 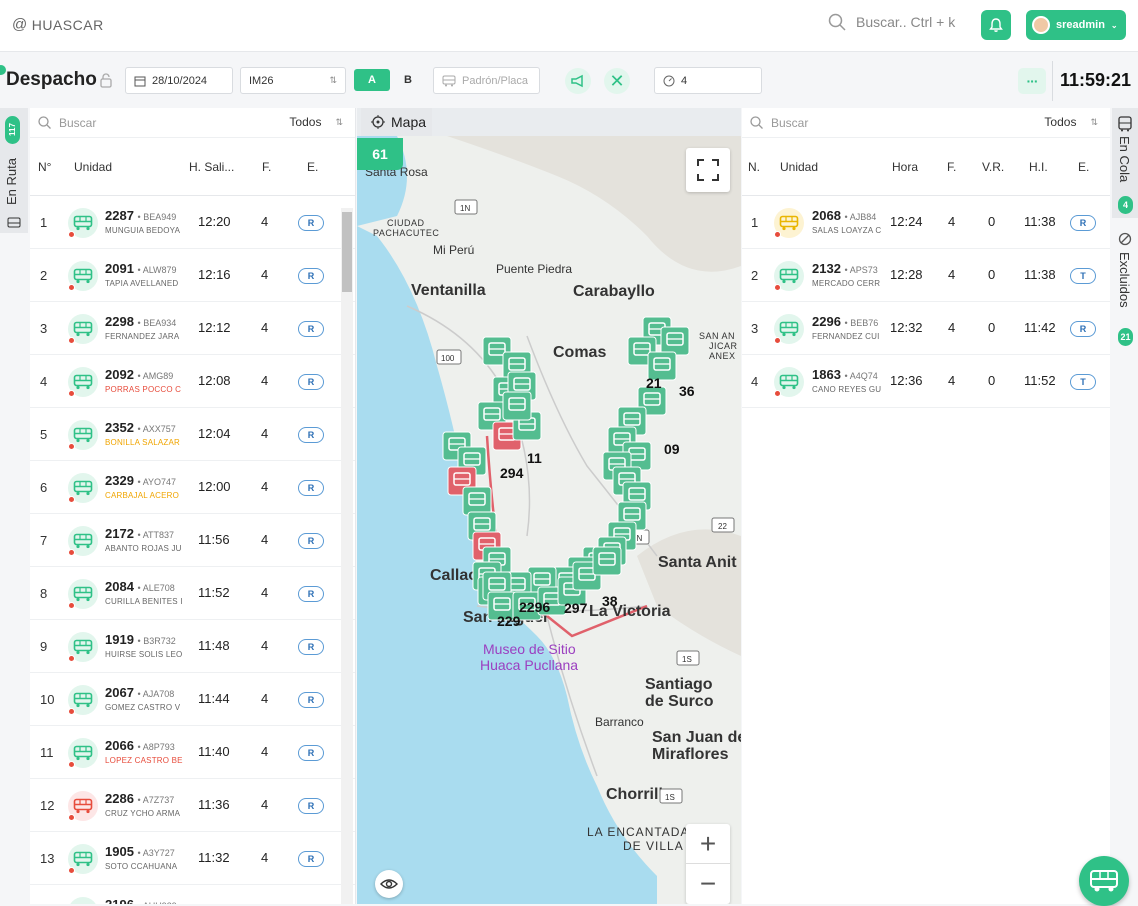 I want to click on close-button: ✕, so click(x=617, y=81).